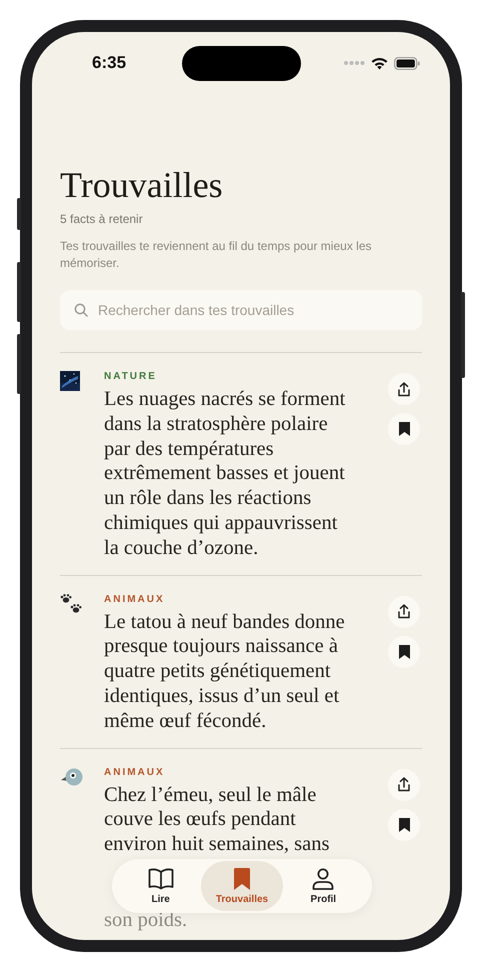  Describe the element at coordinates (354, 63) in the screenshot. I see `signal-dots-icon` at that location.